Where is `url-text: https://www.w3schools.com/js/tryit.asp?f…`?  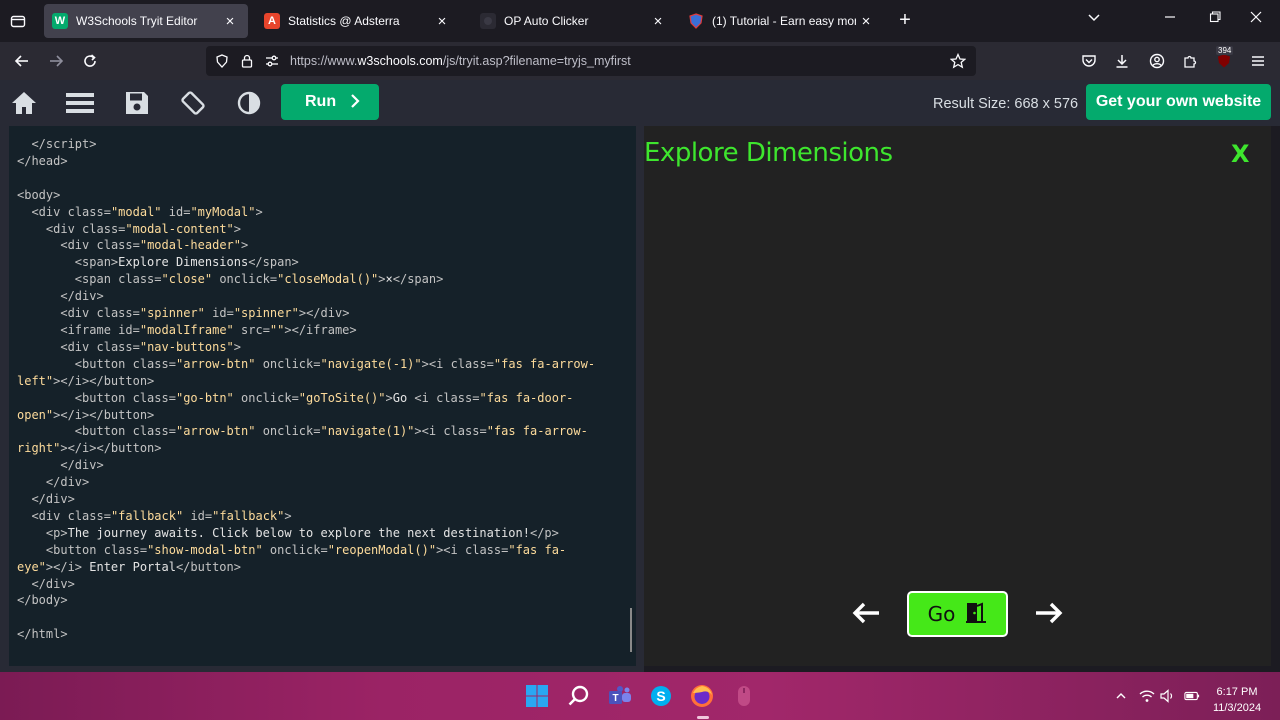
url-text: https://www.w3schools.com/js/tryit.asp?f… is located at coordinates (460, 61).